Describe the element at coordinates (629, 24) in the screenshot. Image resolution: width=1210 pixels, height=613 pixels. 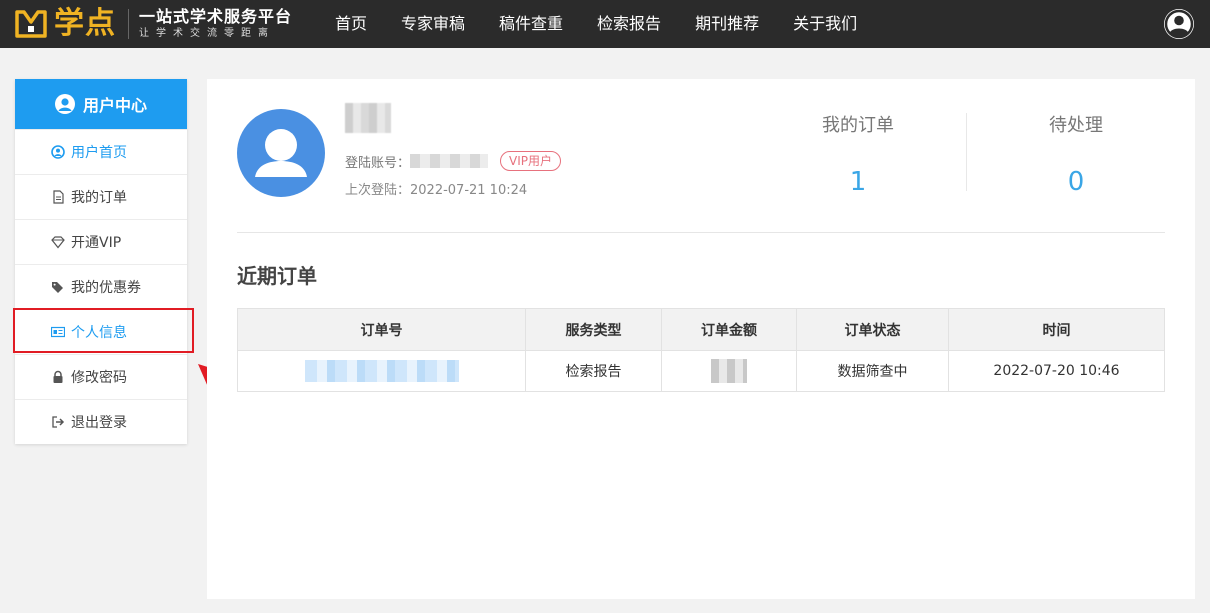
I see `nav-search-report: 检索报告` at that location.